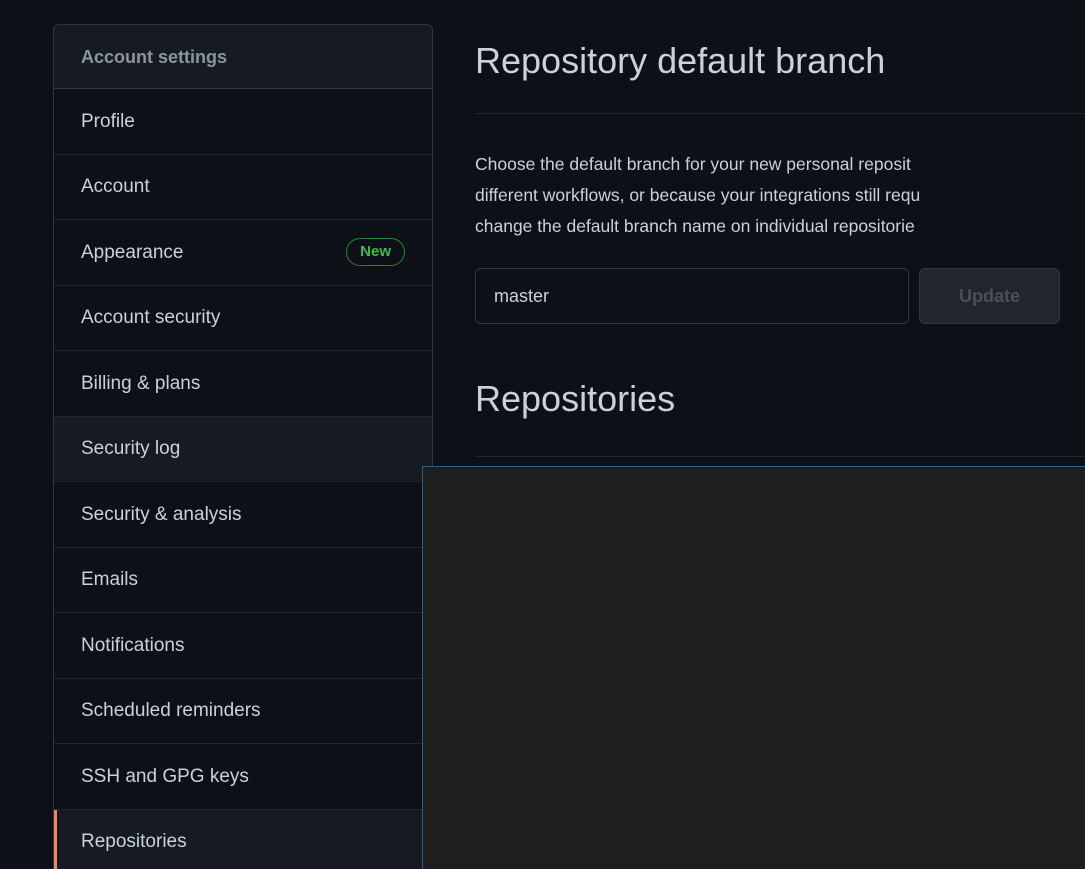 Image resolution: width=1085 pixels, height=869 pixels. What do you see at coordinates (243, 318) in the screenshot?
I see `sidebar-item-account-security: Account security` at bounding box center [243, 318].